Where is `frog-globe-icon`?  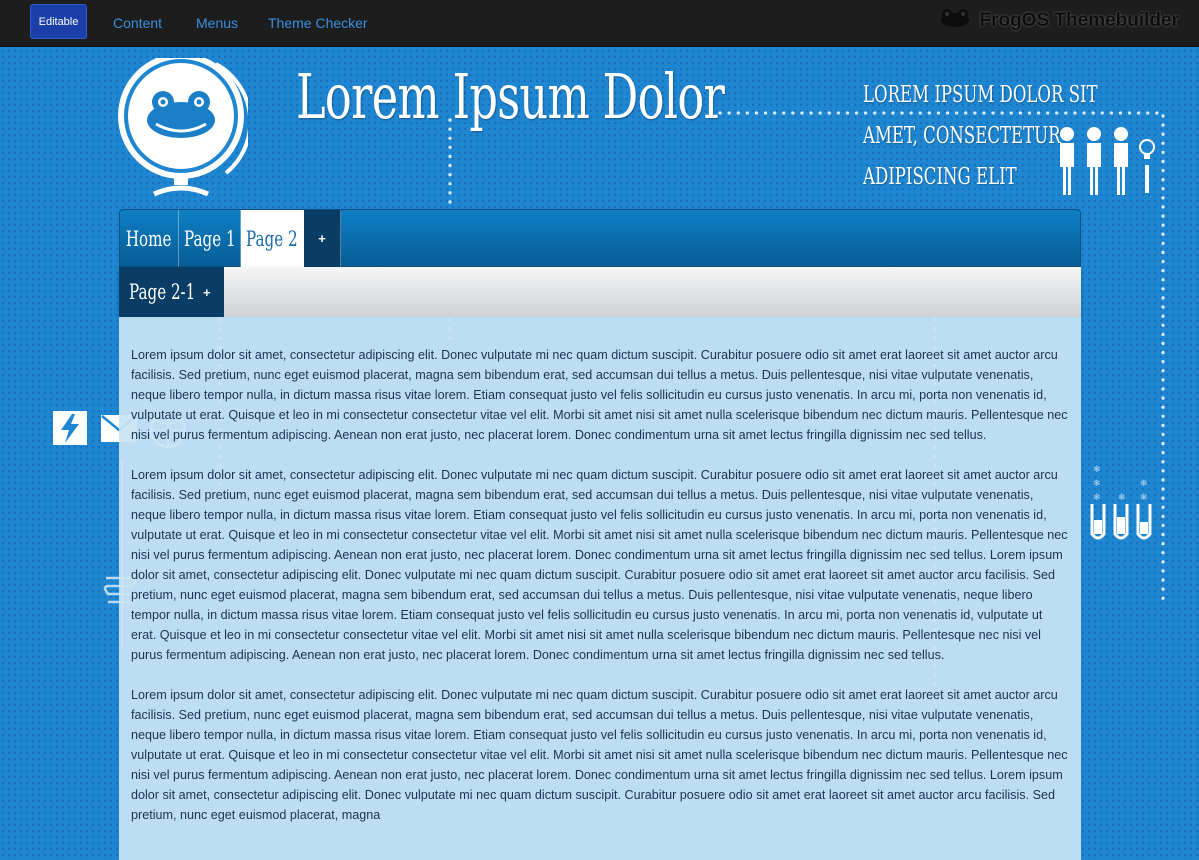
frog-globe-icon is located at coordinates (185, 125).